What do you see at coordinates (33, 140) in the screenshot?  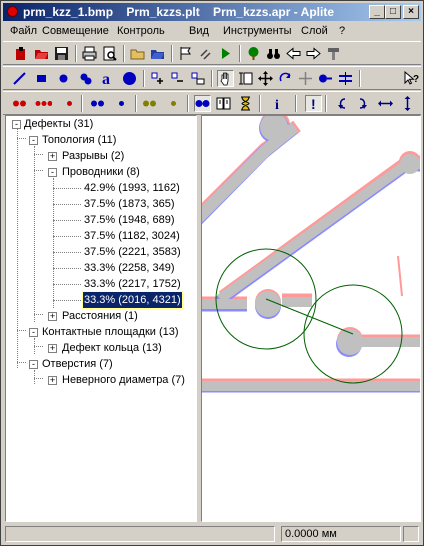 I see `collapse-topology-button: -` at bounding box center [33, 140].